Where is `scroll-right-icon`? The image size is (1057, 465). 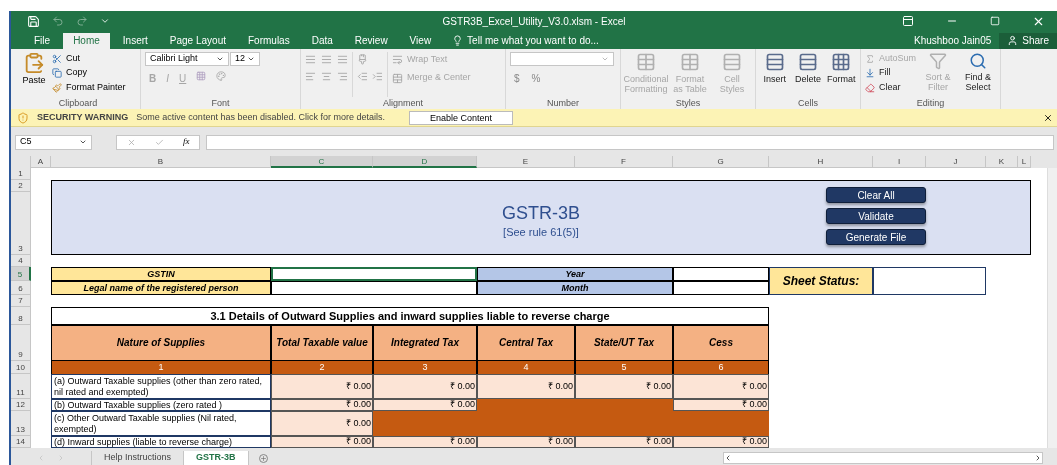
scroll-right-icon is located at coordinates (1038, 458).